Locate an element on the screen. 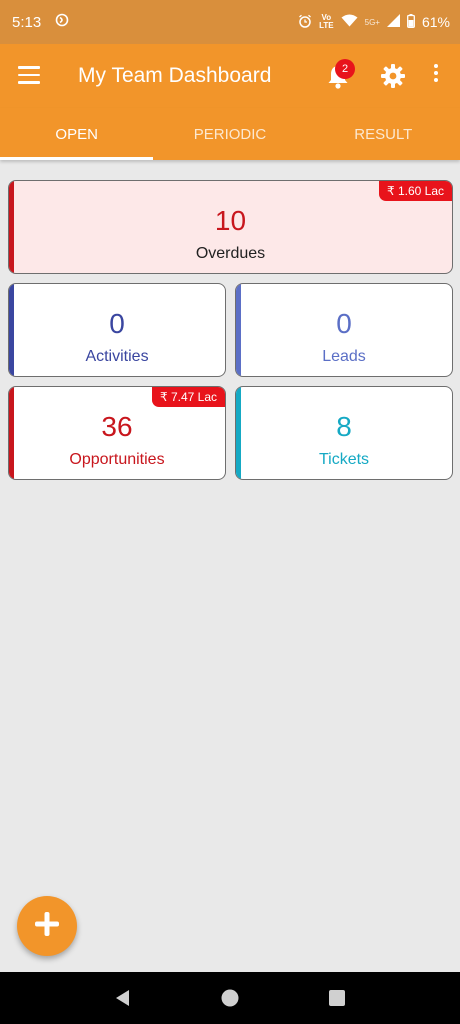 This screenshot has height=1024, width=460. activities-count: 0 is located at coordinates (117, 323).